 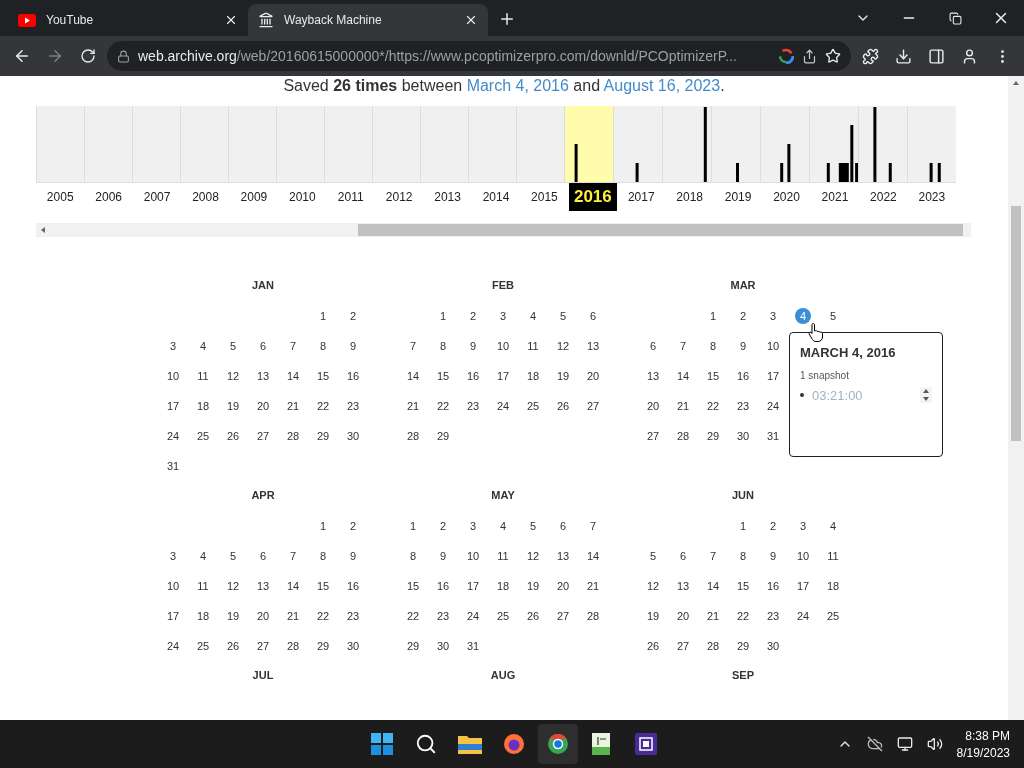 I want to click on calendar-day: 25, so click(x=203, y=436).